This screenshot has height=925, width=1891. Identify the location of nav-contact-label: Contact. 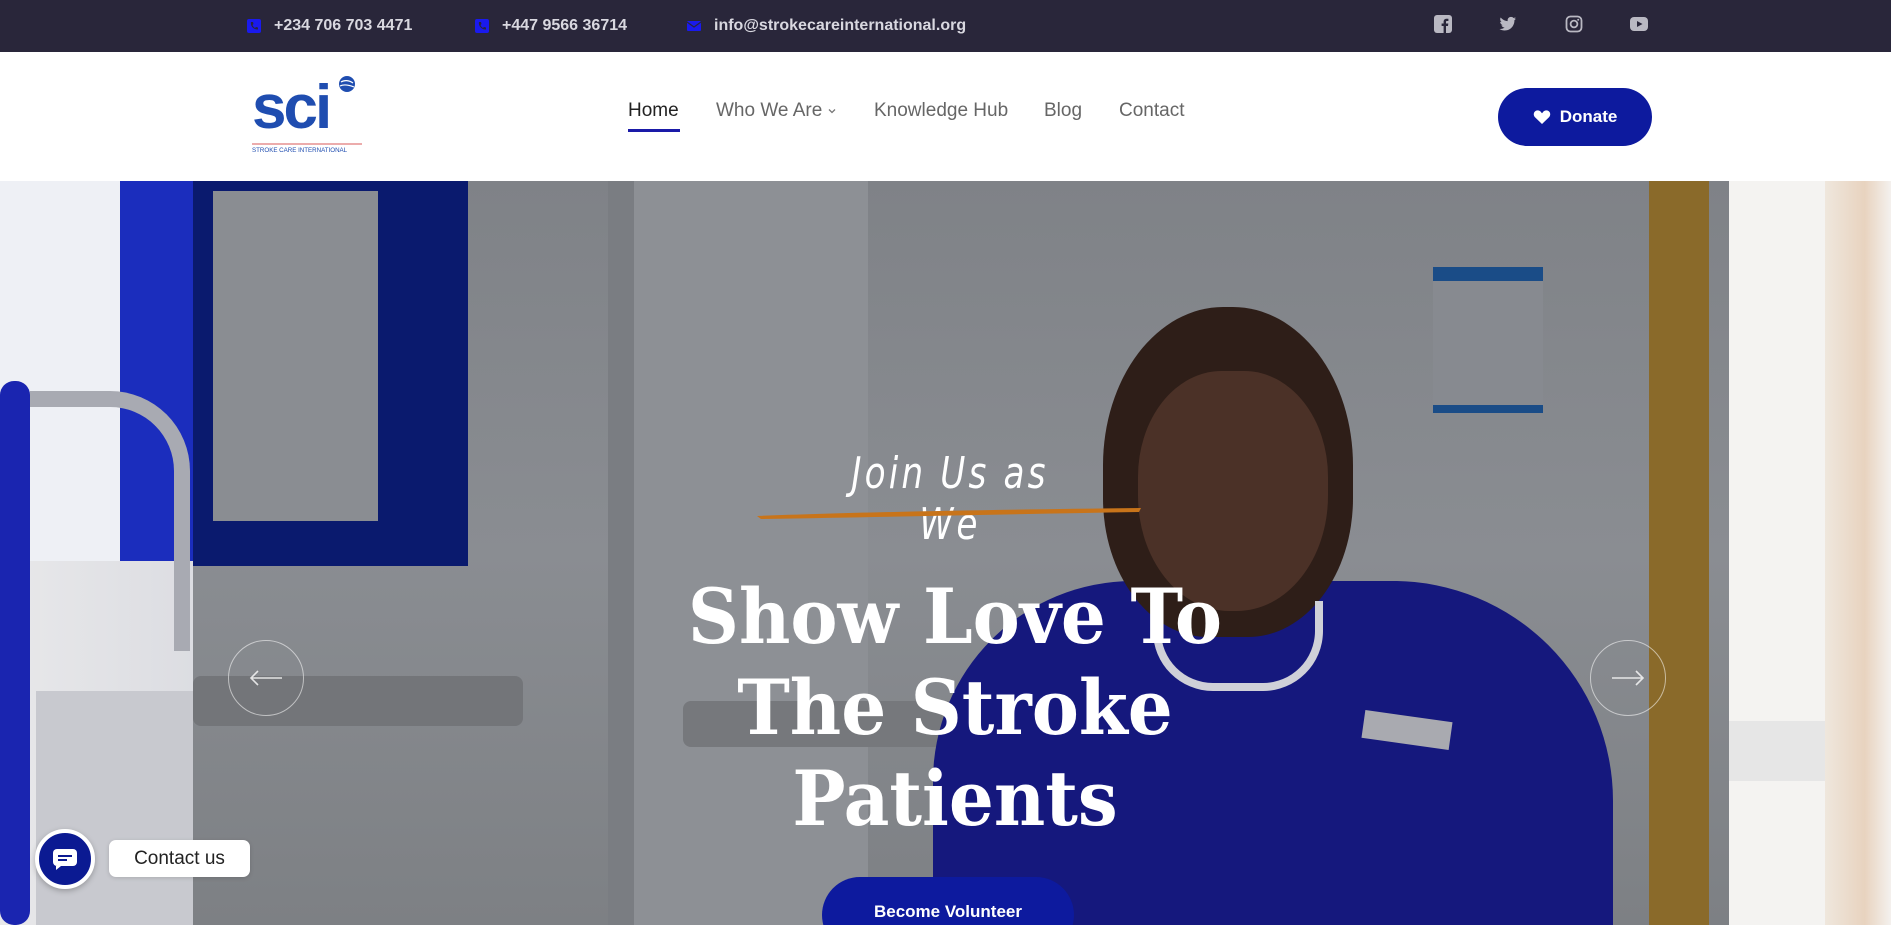
(1152, 110).